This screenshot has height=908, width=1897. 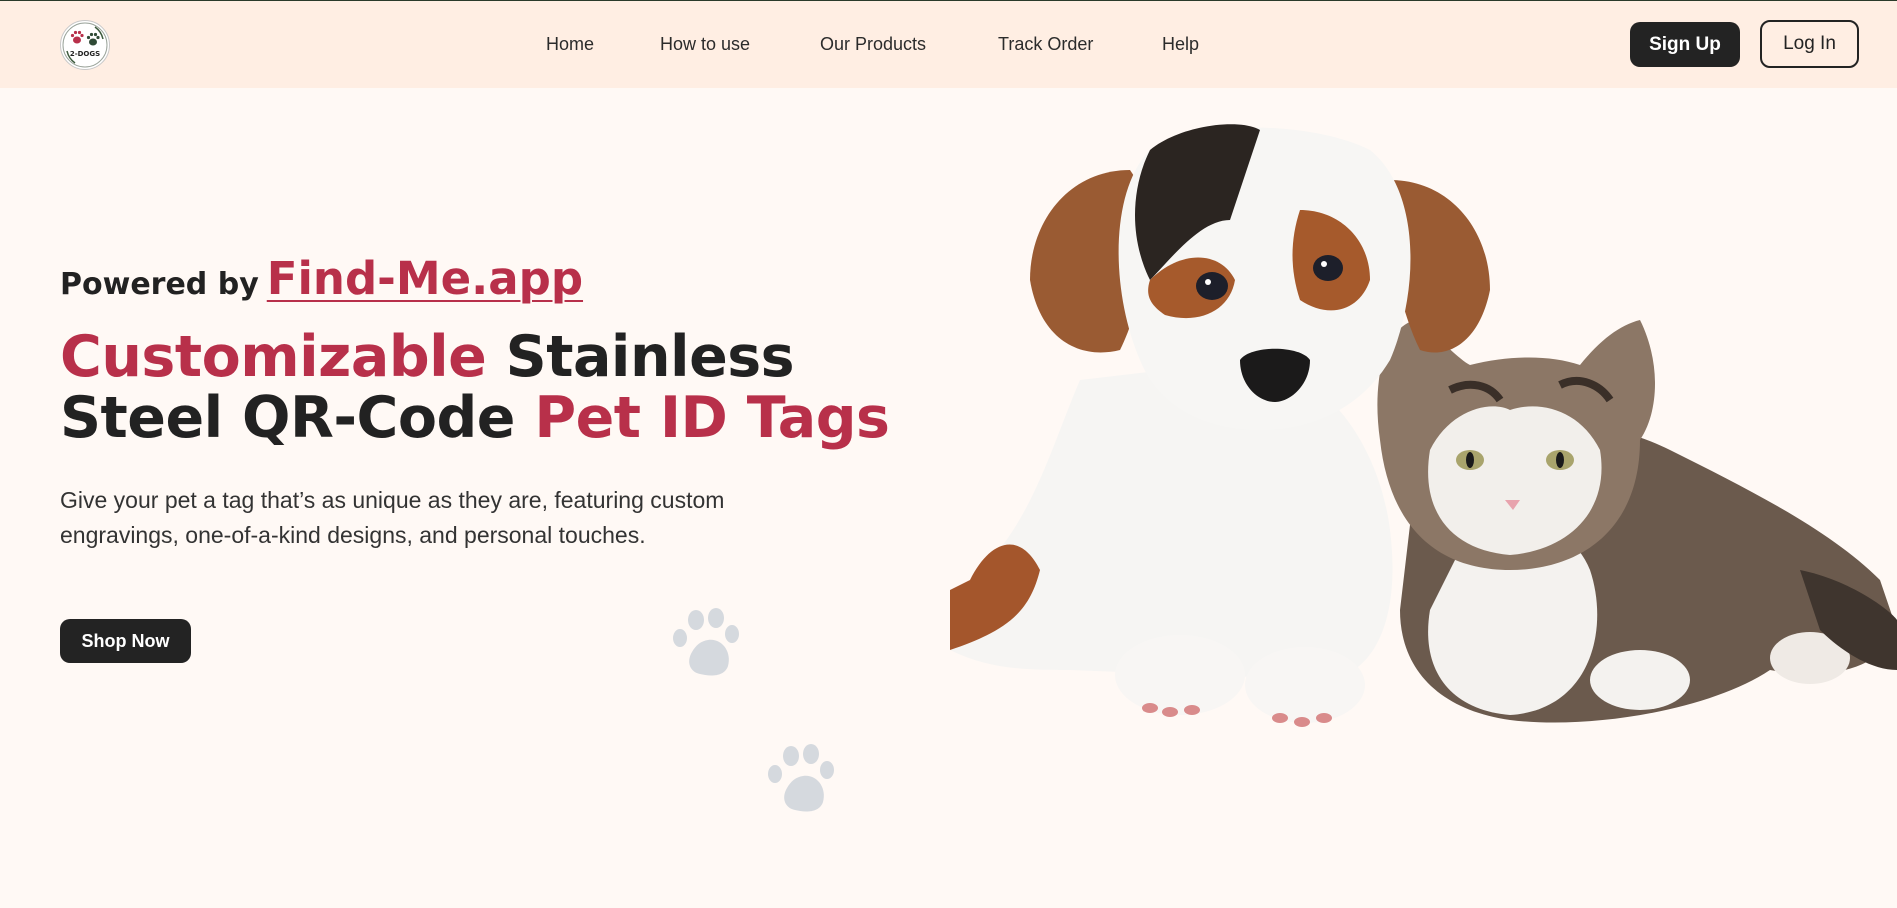 I want to click on title-part-stainless: Stainless, so click(x=640, y=357).